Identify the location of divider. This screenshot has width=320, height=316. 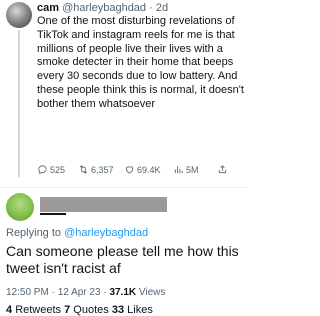
(124, 187).